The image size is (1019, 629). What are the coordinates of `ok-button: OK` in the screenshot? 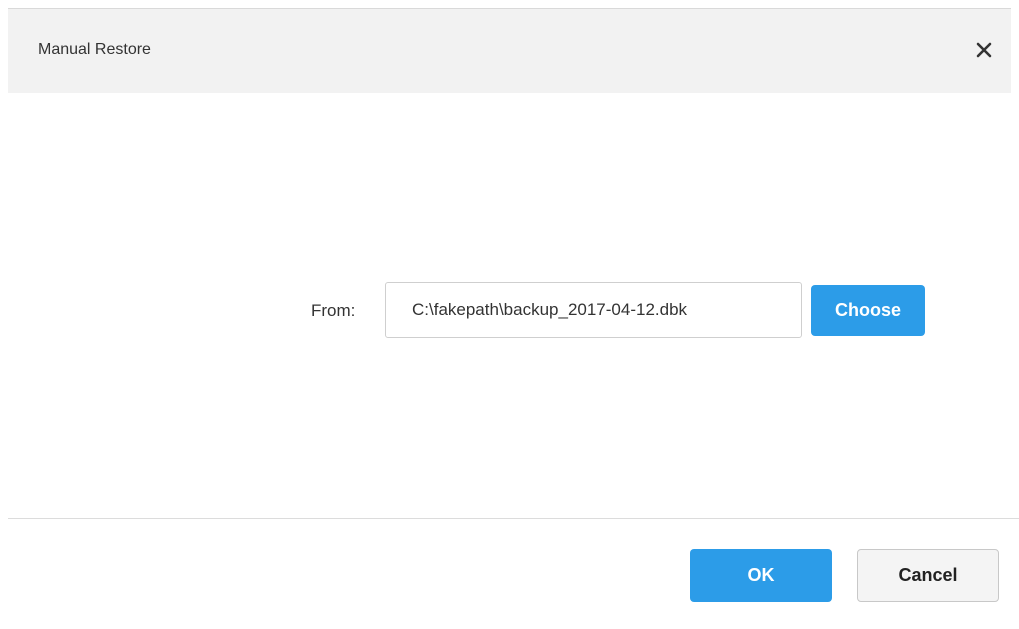 It's located at (761, 575).